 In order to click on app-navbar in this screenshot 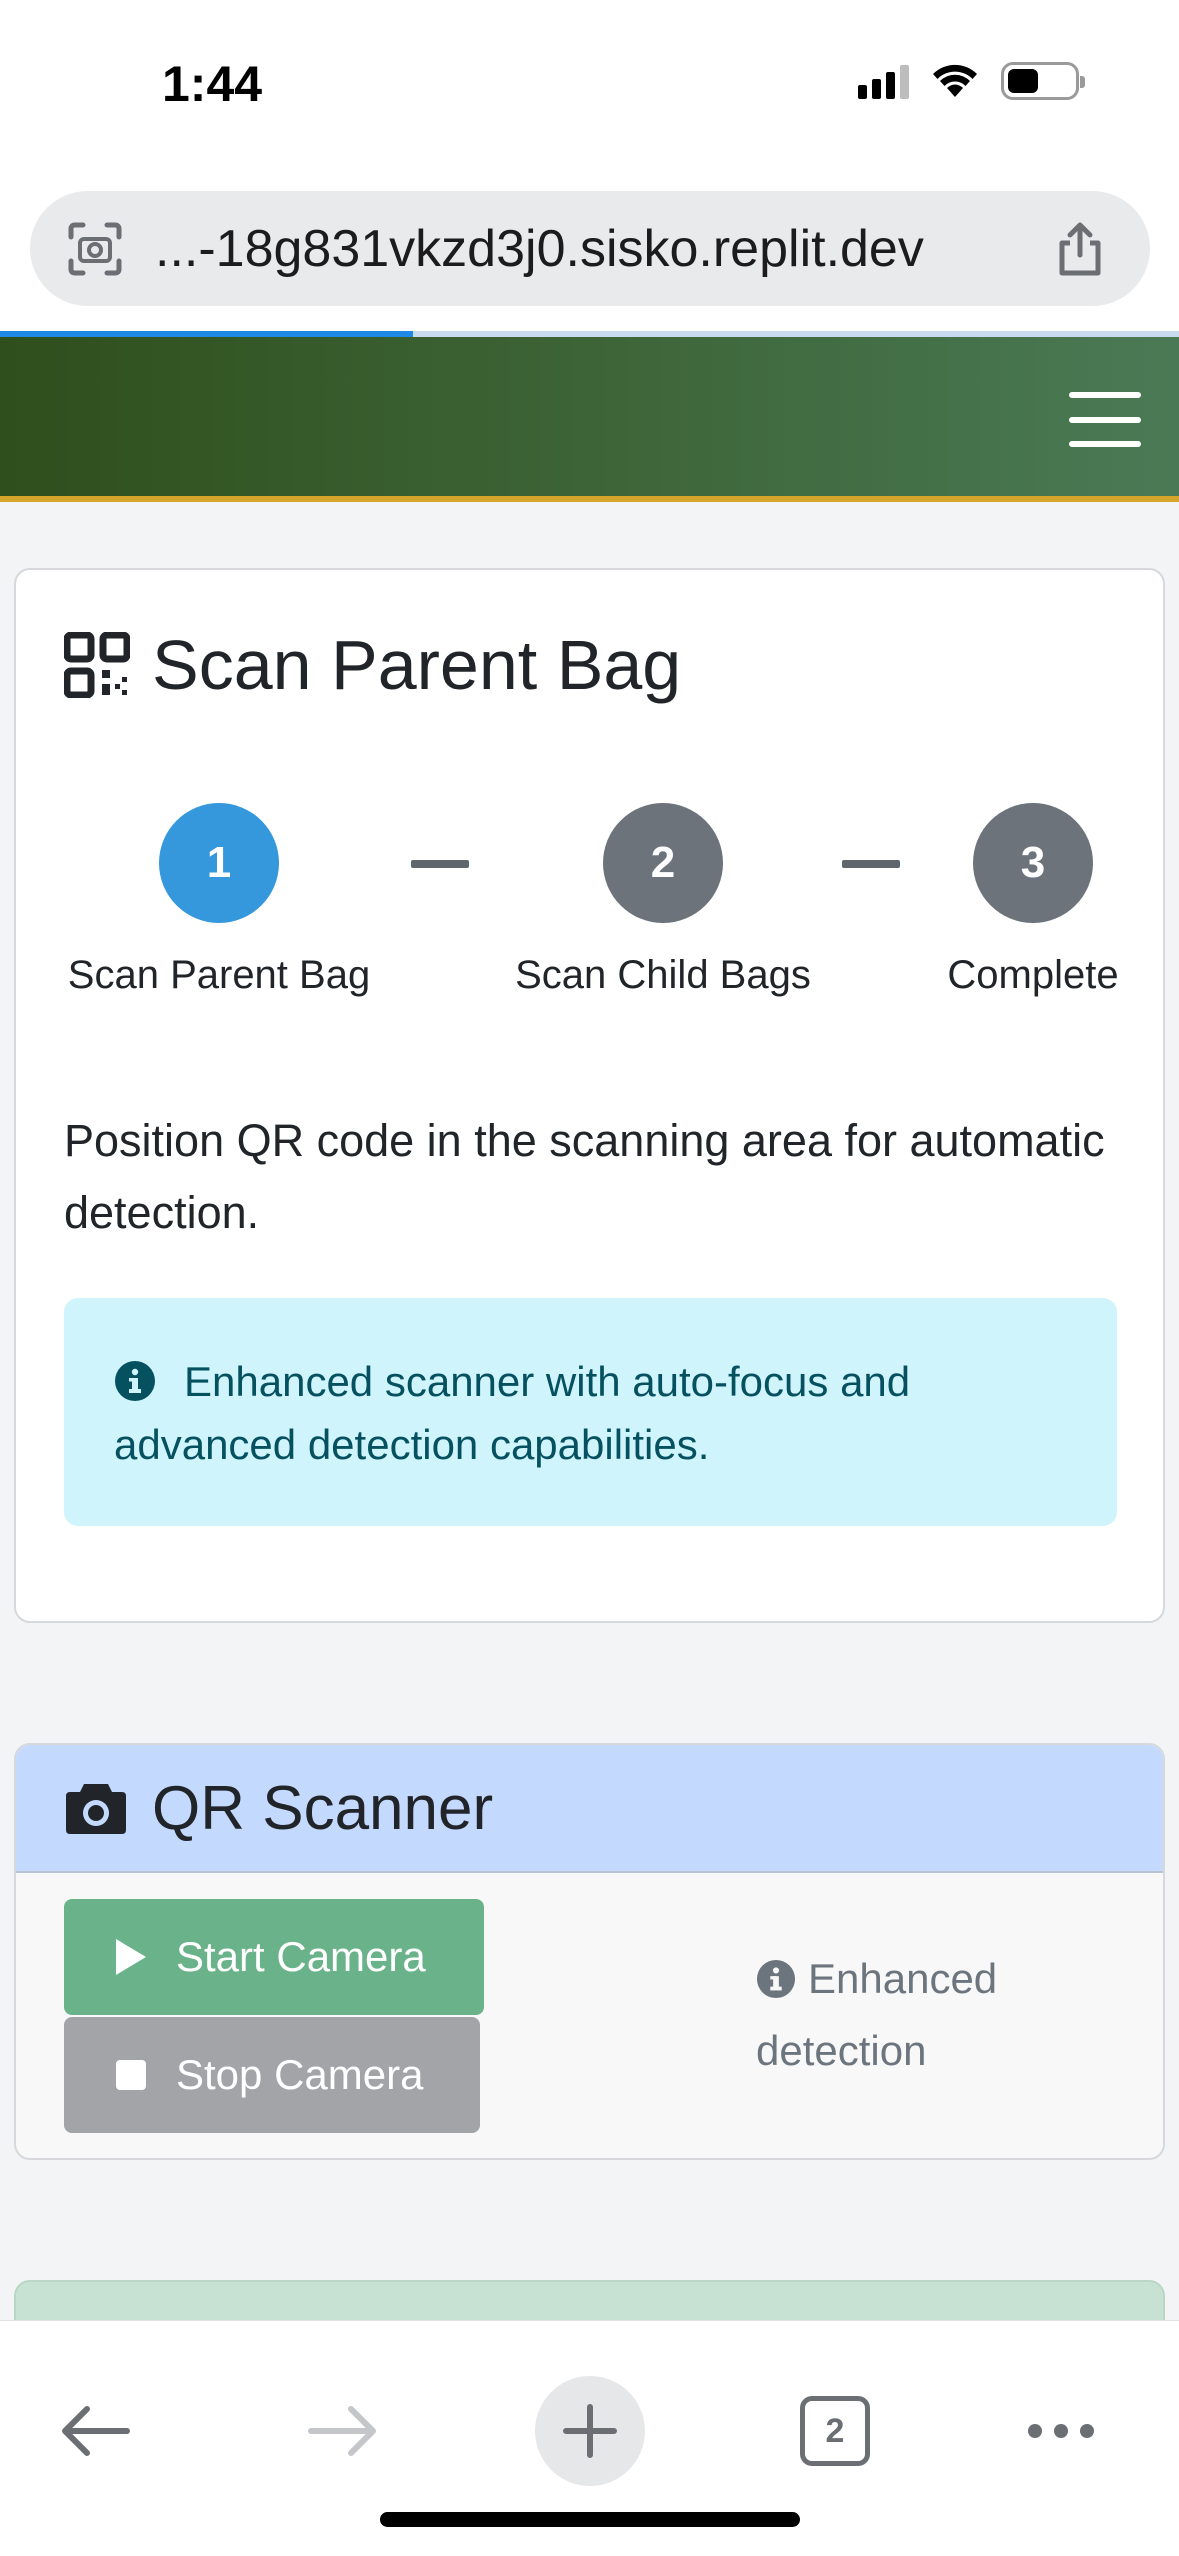, I will do `click(589, 419)`.